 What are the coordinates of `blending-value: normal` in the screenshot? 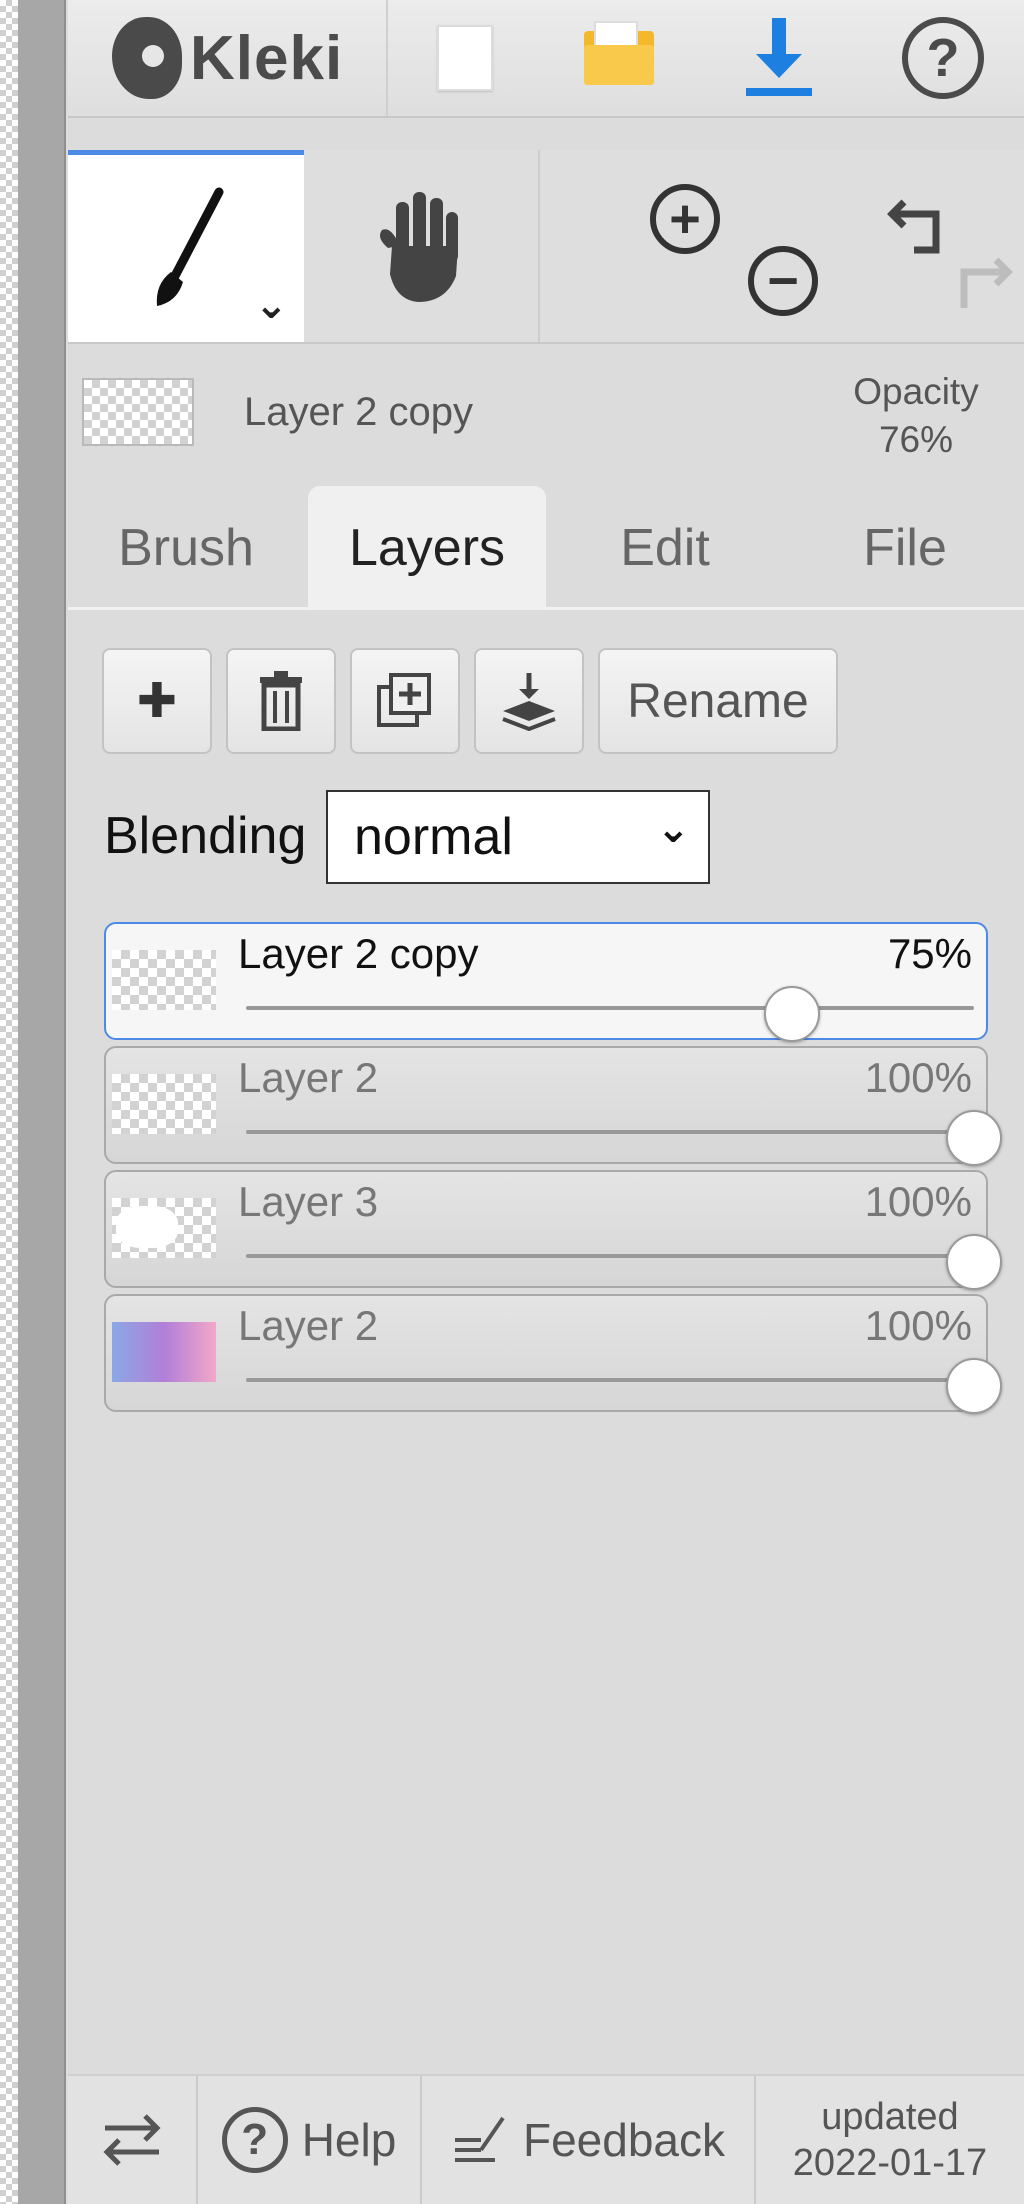 It's located at (433, 837).